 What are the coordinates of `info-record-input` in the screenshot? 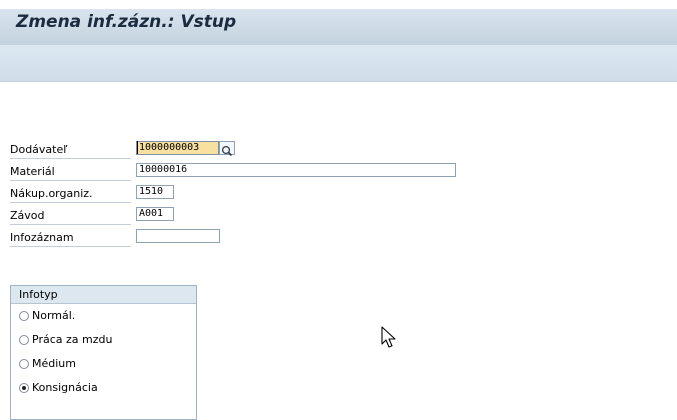 It's located at (178, 236).